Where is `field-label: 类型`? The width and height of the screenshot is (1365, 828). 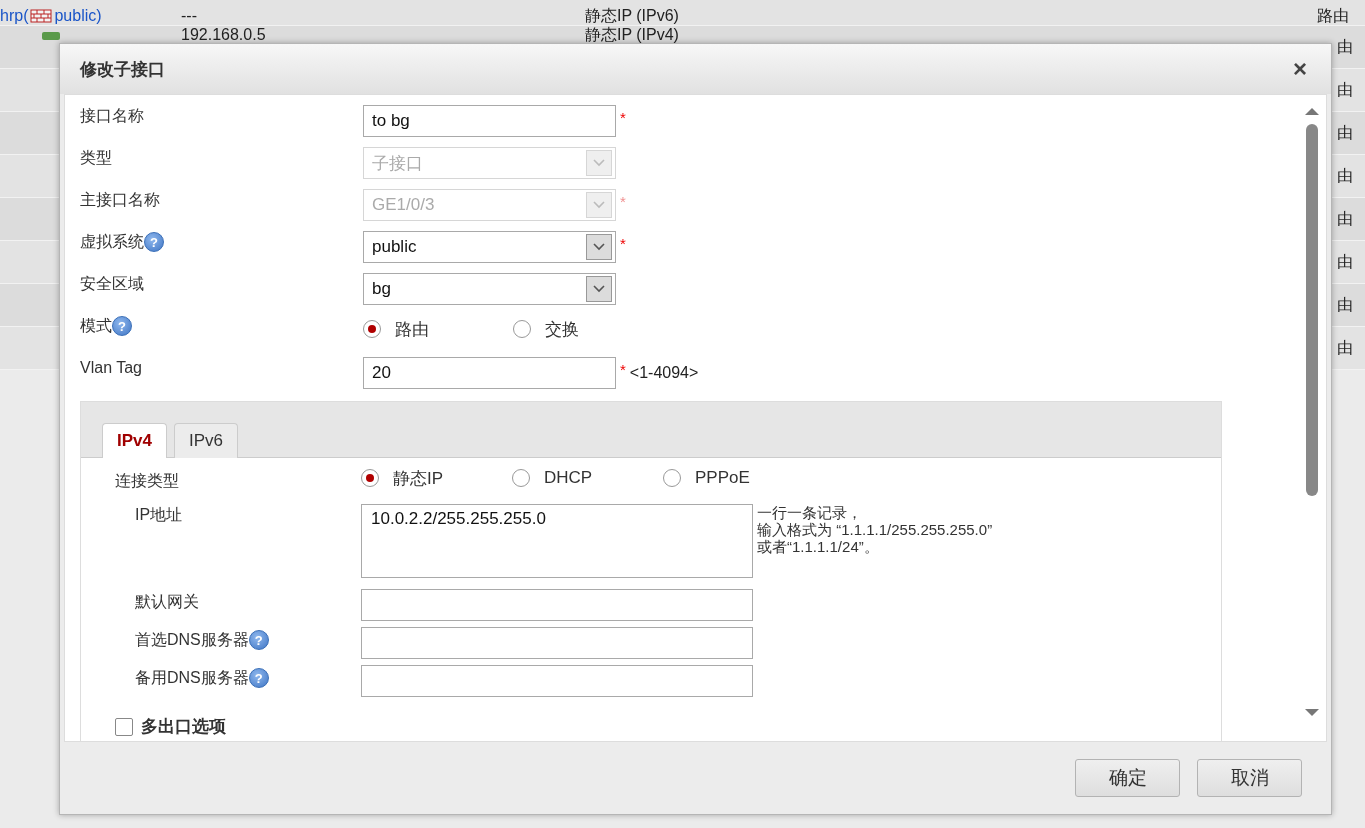
field-label: 类型 is located at coordinates (96, 158).